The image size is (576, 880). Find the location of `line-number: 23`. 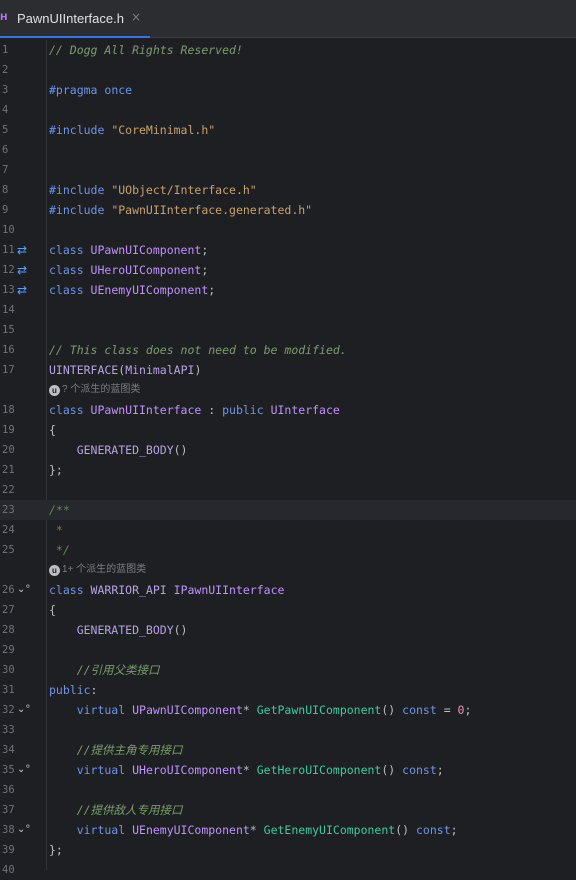

line-number: 23 is located at coordinates (8, 510).